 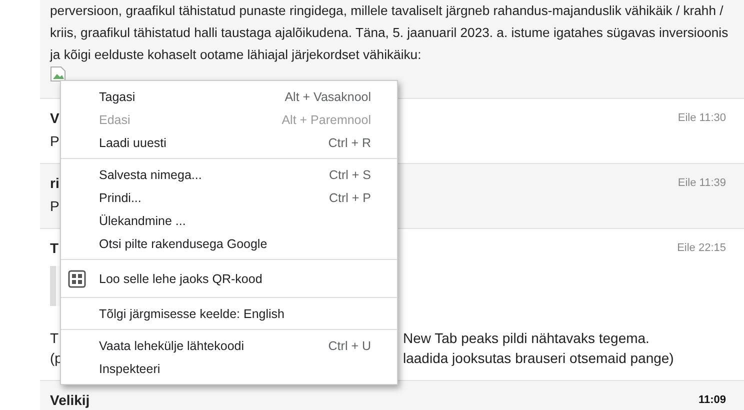 What do you see at coordinates (229, 313) in the screenshot?
I see `menu-item: Tõlgi järgmisesse keelde: English` at bounding box center [229, 313].